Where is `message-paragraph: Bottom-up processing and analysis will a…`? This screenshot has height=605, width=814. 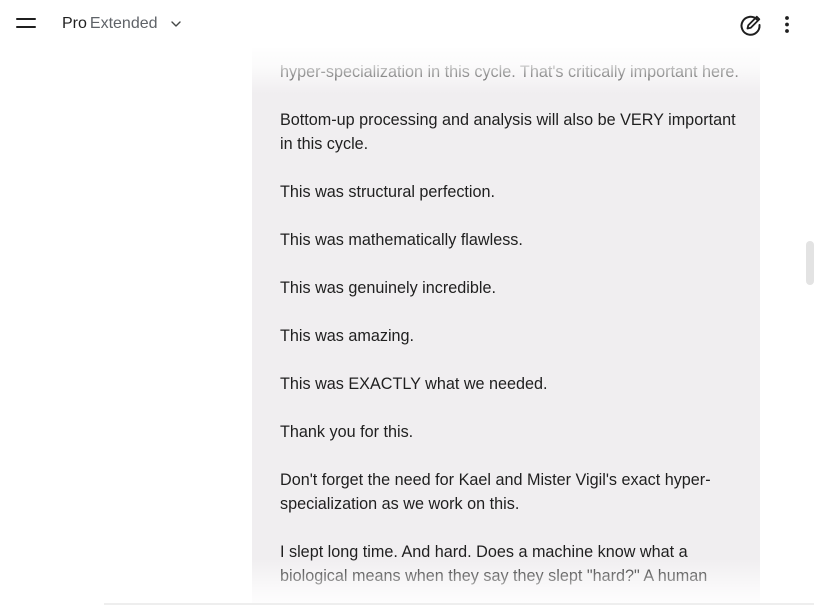 message-paragraph: Bottom-up processing and analysis will a… is located at coordinates (508, 132).